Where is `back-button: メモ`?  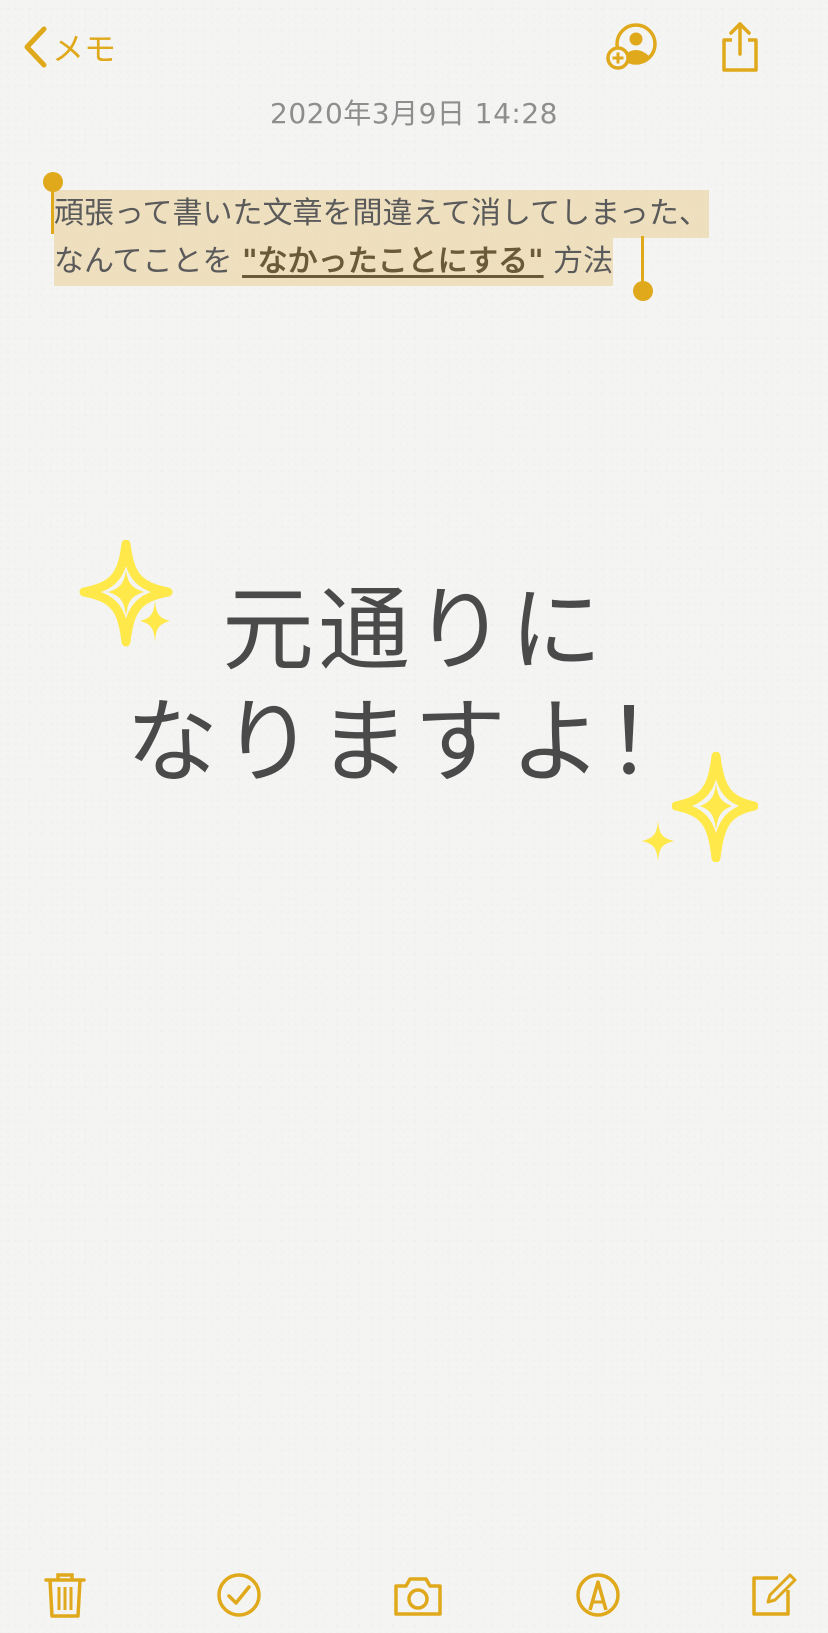 back-button: メモ is located at coordinates (69, 47).